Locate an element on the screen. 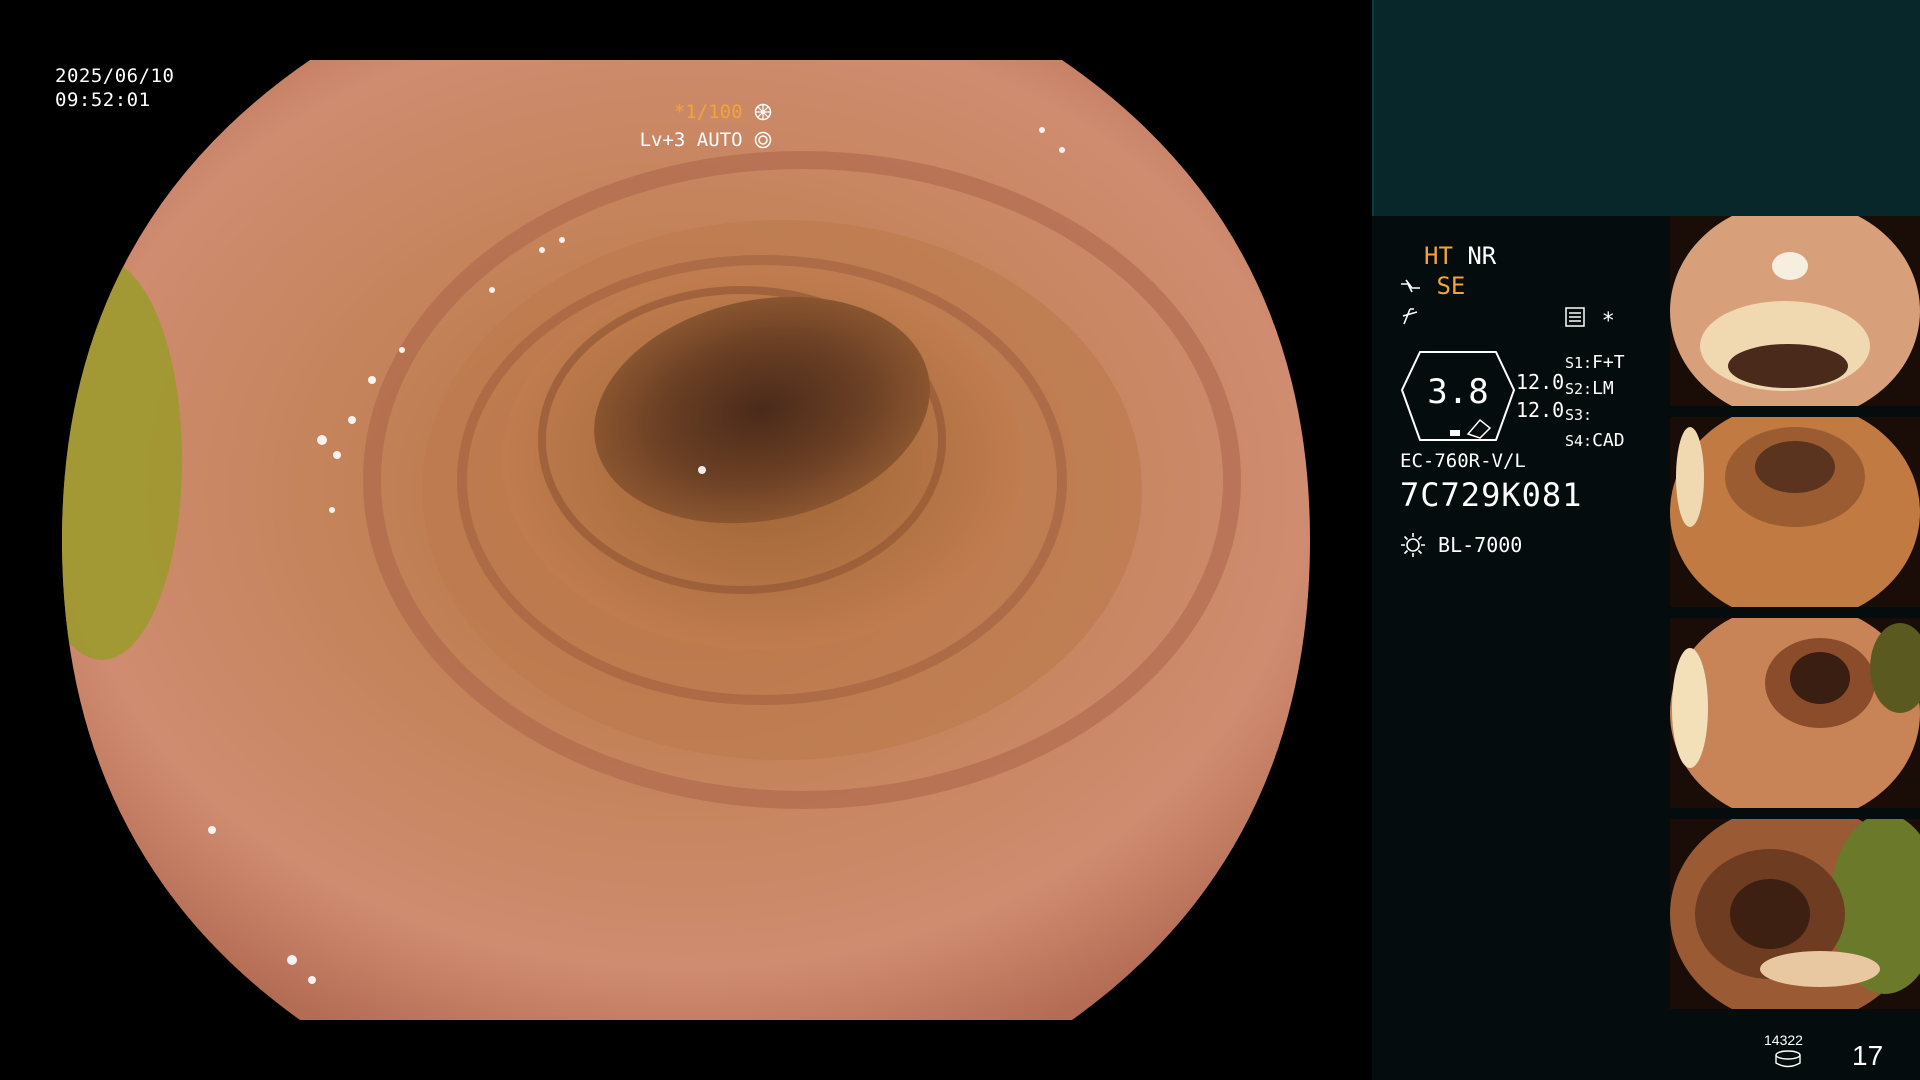 This screenshot has width=1920, height=1080. ht-indicator: HT is located at coordinates (1438, 256).